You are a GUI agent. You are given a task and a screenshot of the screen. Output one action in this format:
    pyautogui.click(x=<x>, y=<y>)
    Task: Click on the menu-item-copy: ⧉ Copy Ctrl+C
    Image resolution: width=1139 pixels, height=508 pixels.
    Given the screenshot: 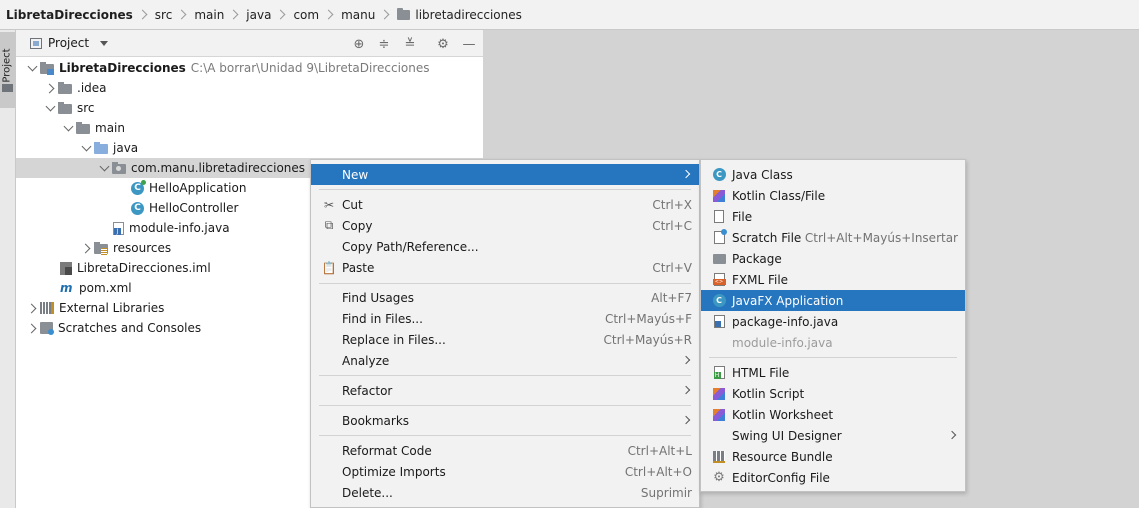 What is the action you would take?
    pyautogui.click(x=505, y=225)
    